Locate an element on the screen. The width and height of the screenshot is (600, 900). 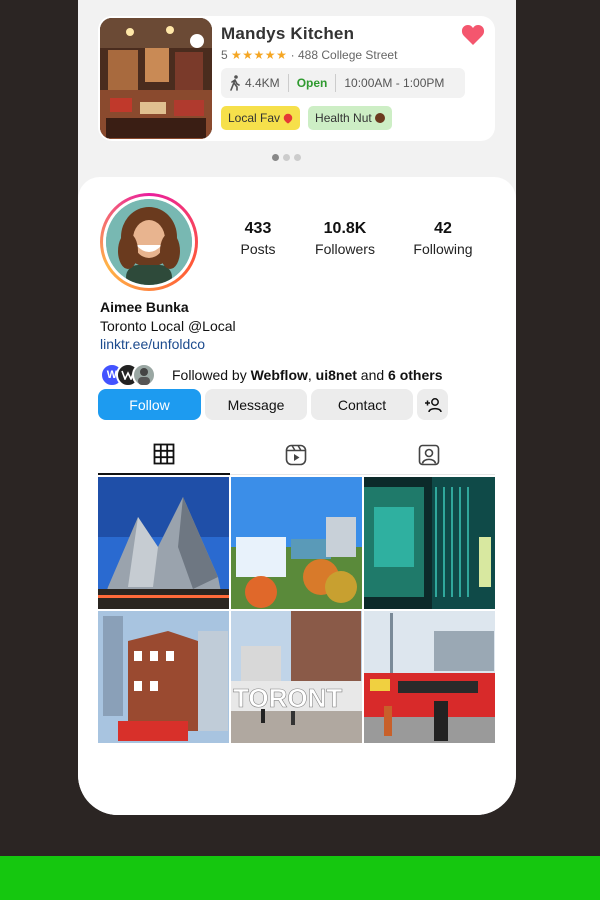
stat-value: 433 is located at coordinates (258, 228).